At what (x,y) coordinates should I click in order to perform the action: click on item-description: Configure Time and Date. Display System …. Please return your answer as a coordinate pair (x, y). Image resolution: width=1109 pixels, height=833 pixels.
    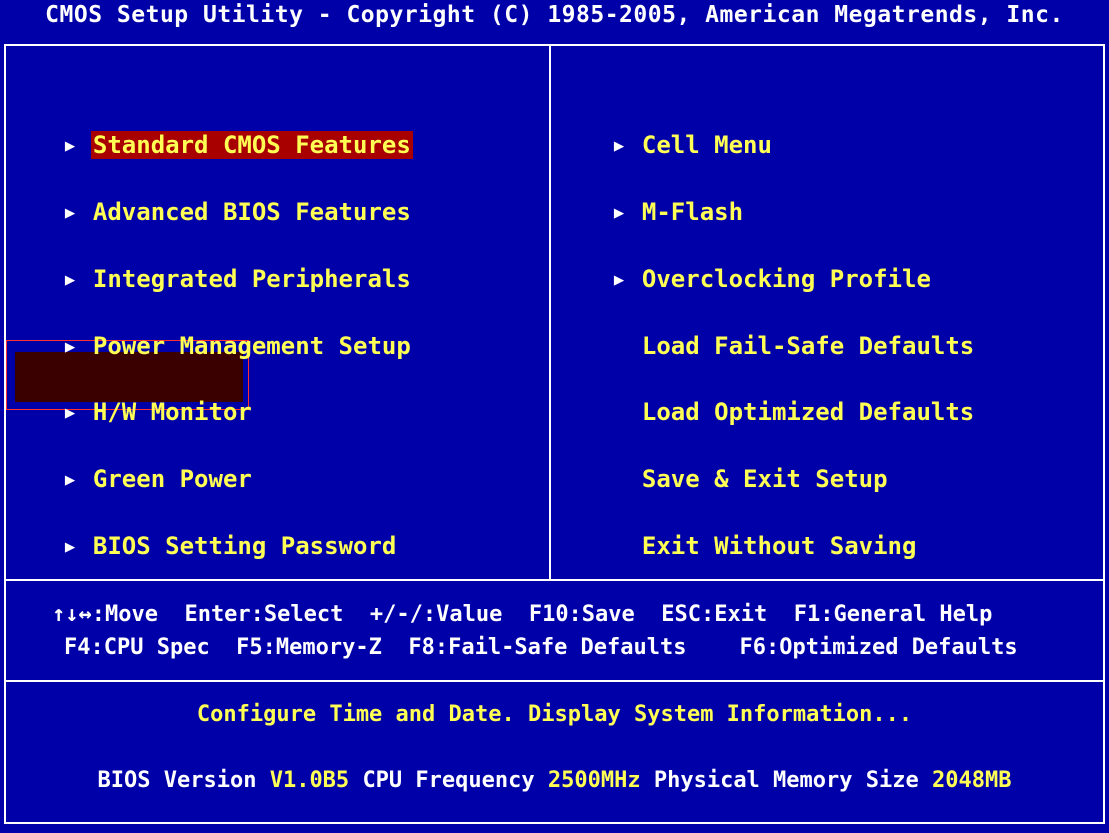
    Looking at the image, I should click on (554, 714).